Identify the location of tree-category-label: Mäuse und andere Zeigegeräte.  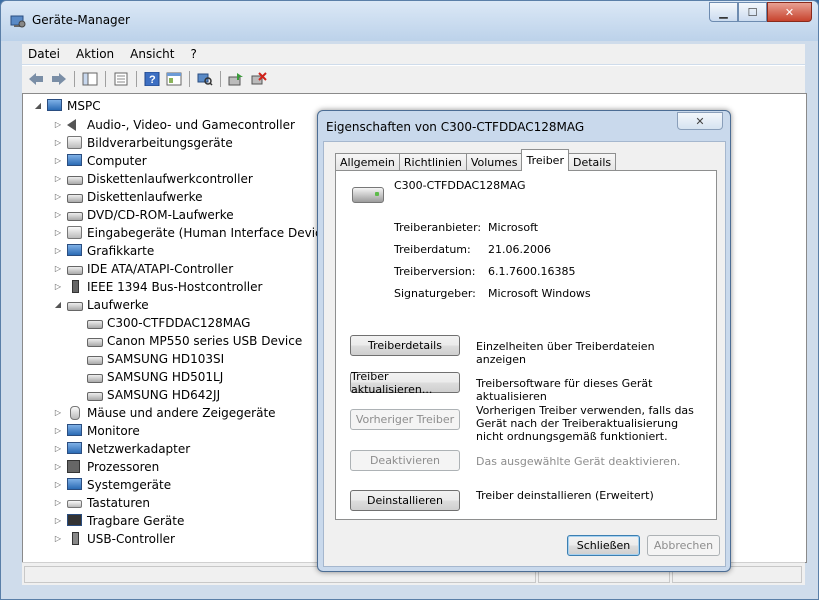
(181, 412).